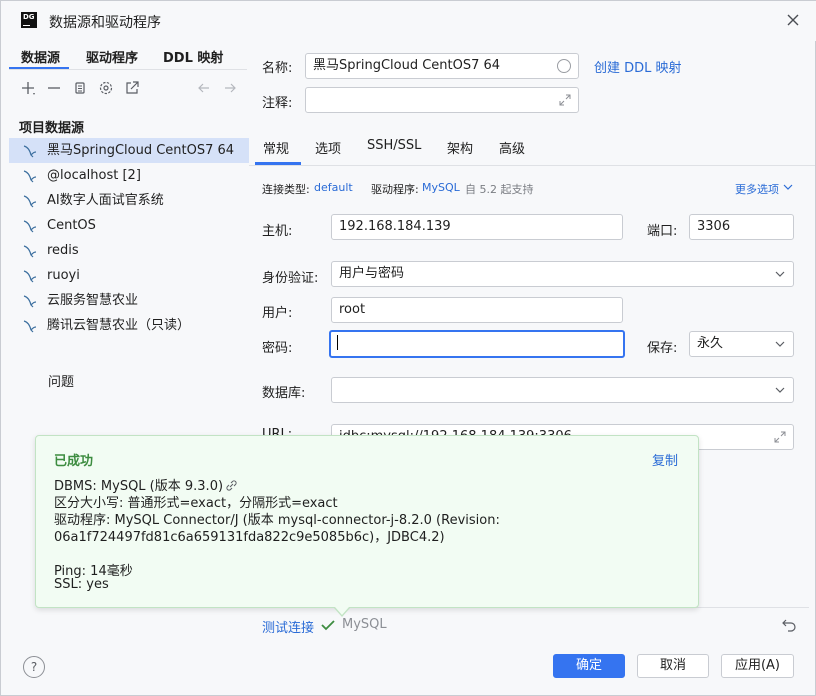 The height and width of the screenshot is (696, 816). Describe the element at coordinates (477, 310) in the screenshot. I see `user-field: root` at that location.